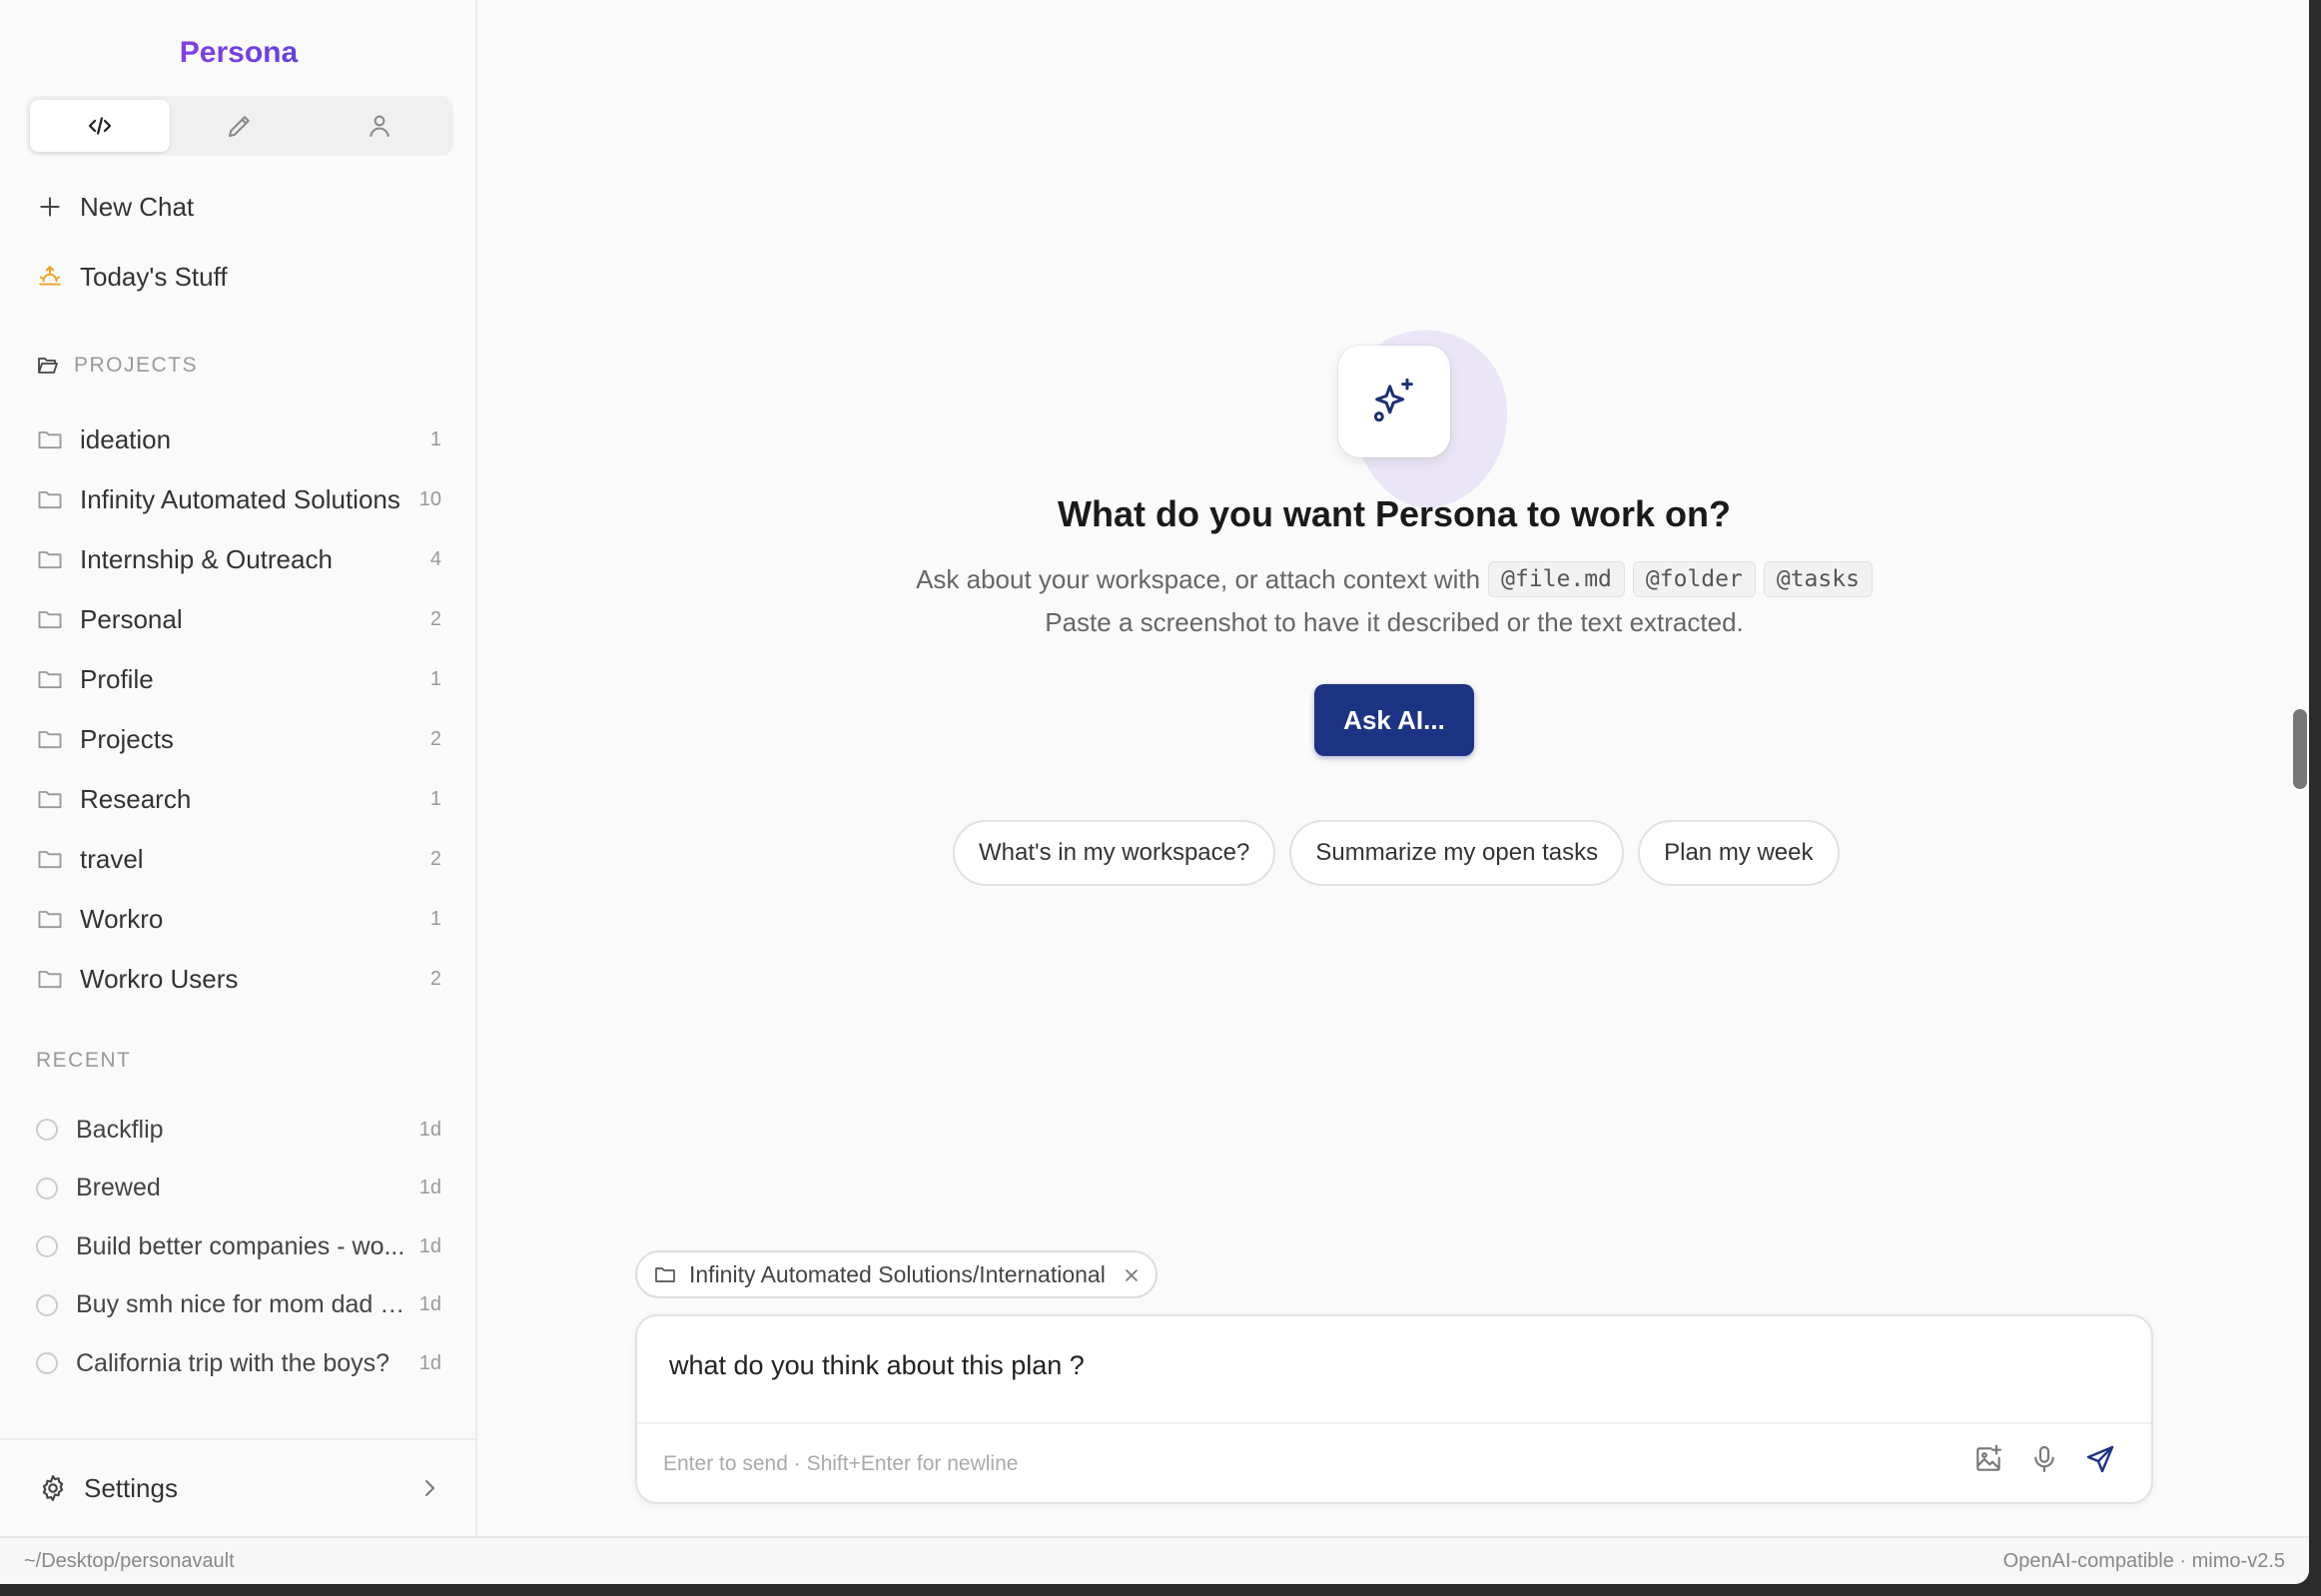 Image resolution: width=2321 pixels, height=1596 pixels. What do you see at coordinates (1818, 579) in the screenshot?
I see `context-token-tasks: @tasks` at bounding box center [1818, 579].